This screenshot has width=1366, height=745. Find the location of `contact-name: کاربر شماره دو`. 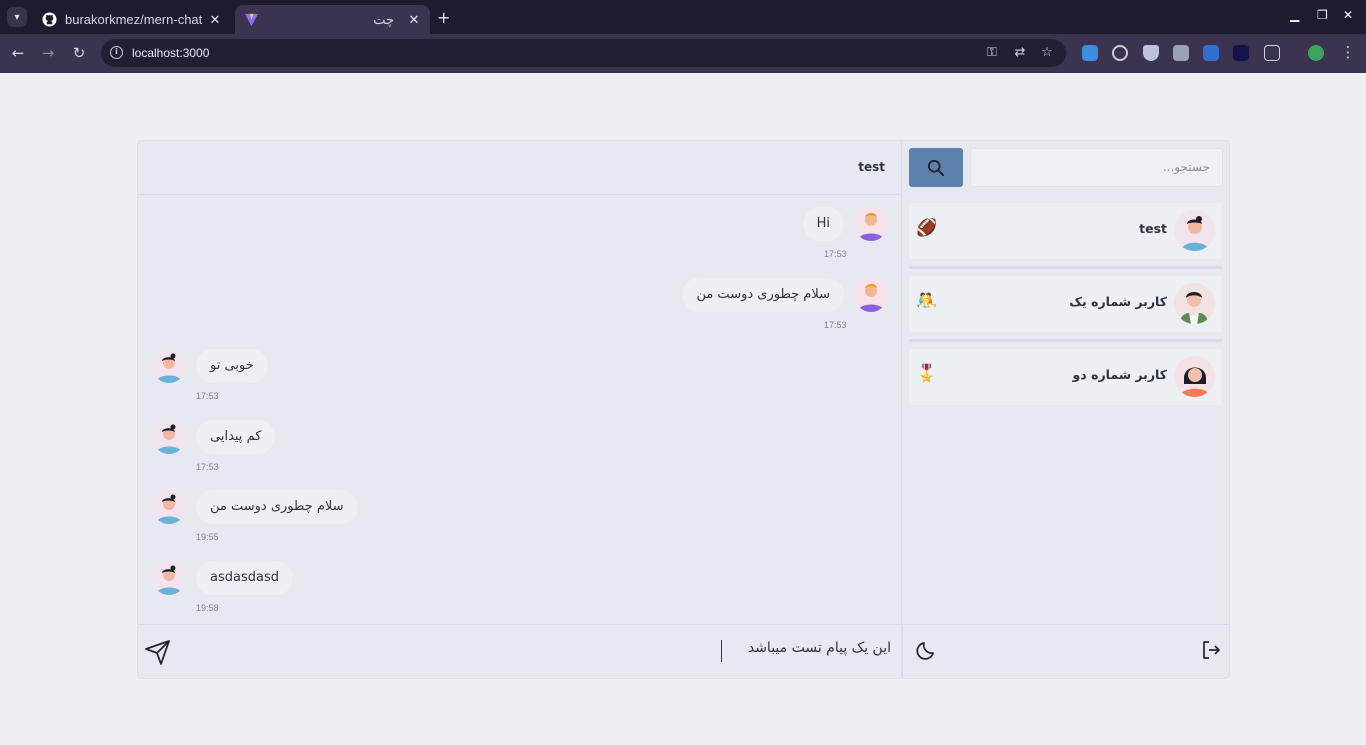

contact-name: کاربر شماره دو is located at coordinates (1119, 374).